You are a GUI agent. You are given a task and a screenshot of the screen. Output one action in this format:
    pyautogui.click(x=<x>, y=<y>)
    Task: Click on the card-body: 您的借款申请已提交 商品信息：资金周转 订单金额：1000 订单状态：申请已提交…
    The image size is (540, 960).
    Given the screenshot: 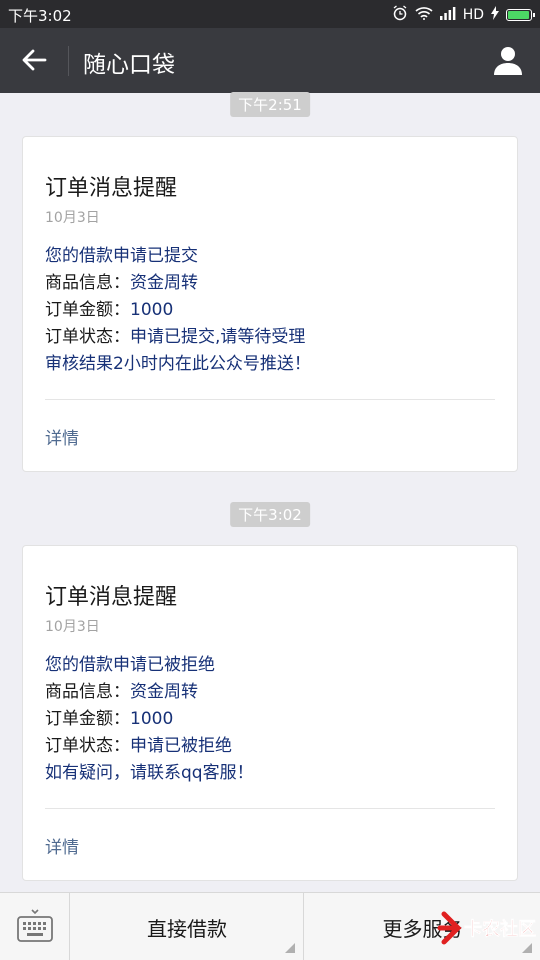 What is the action you would take?
    pyautogui.click(x=178, y=310)
    